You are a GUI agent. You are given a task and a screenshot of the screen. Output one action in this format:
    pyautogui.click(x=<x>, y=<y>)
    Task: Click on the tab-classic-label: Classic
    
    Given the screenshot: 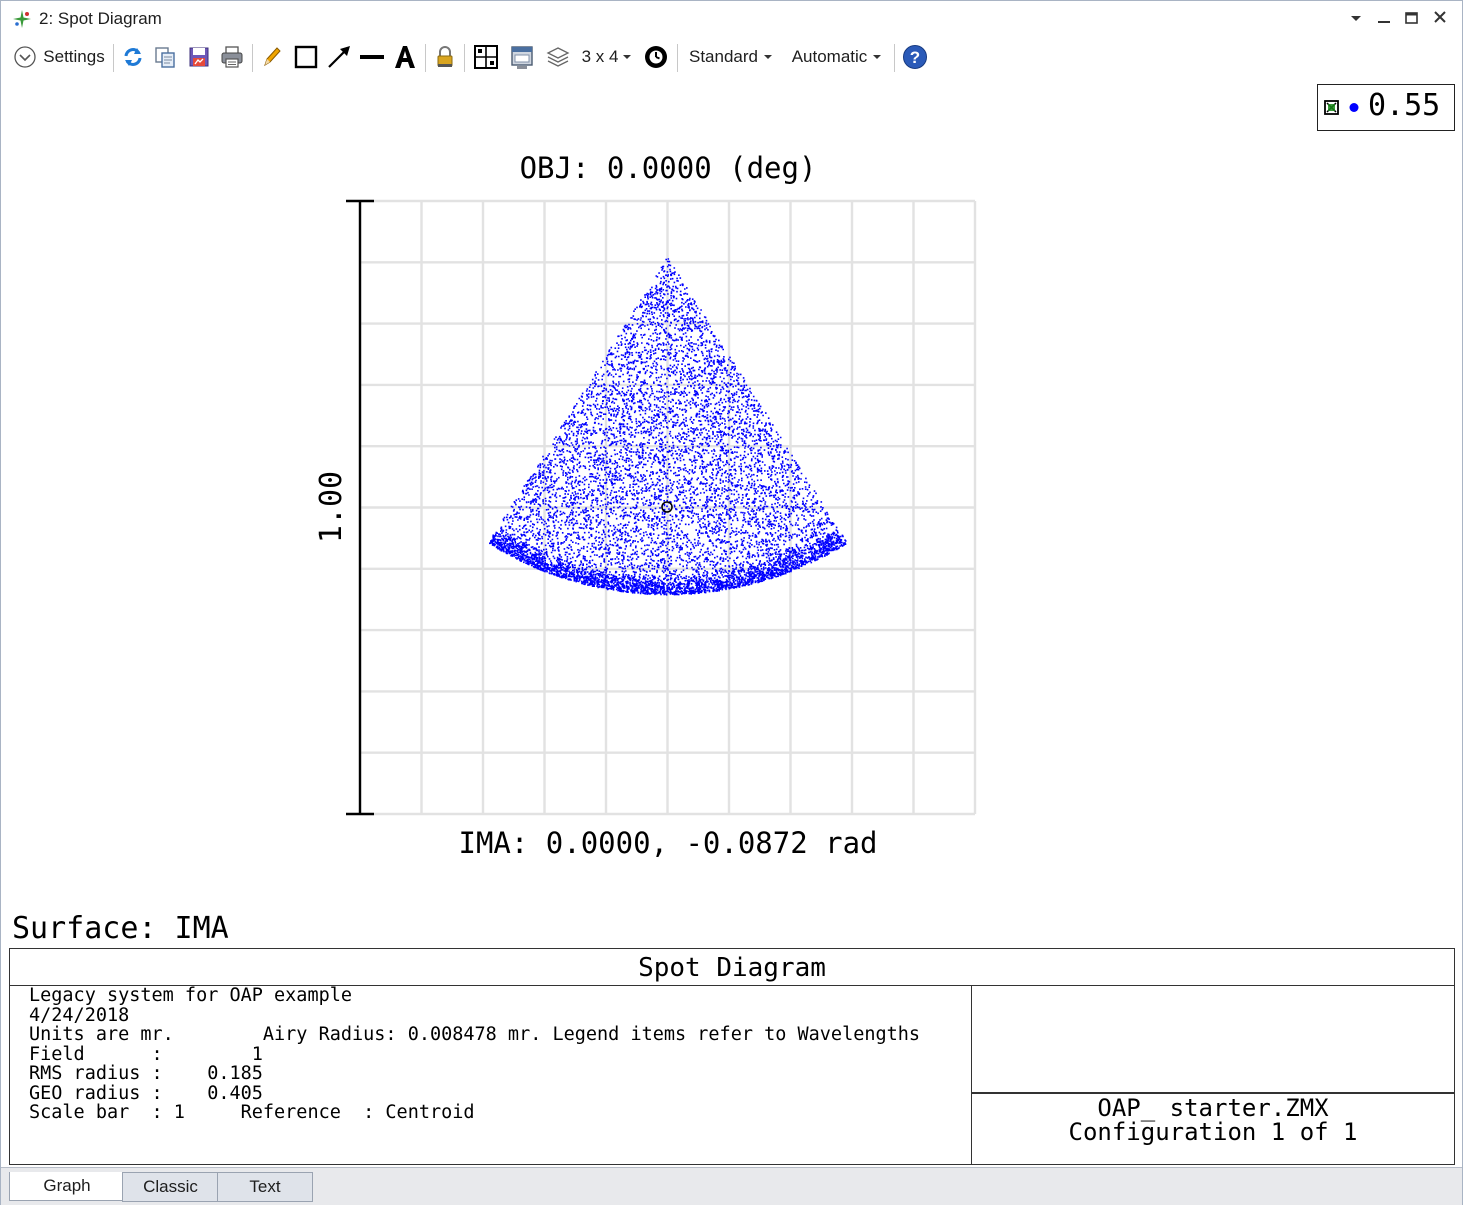 What is the action you would take?
    pyautogui.click(x=170, y=1186)
    